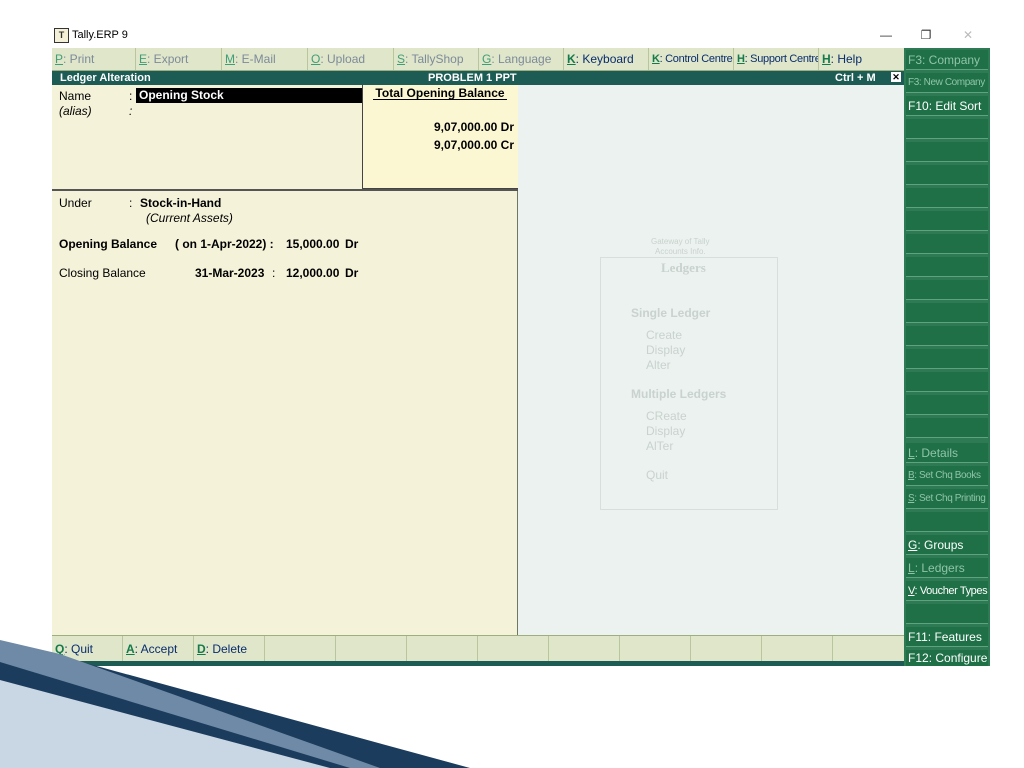 The image size is (1024, 768). I want to click on f10-edit-sort-label: : Edit Sort, so click(955, 106).